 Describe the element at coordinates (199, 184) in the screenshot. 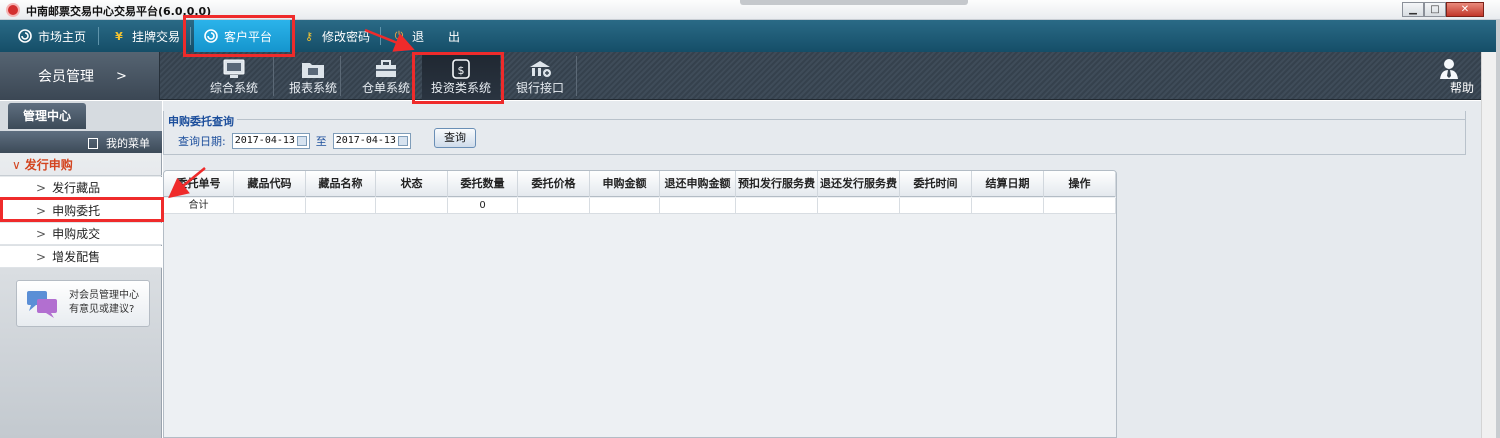

I see `grid-column-header: 委托单号` at that location.